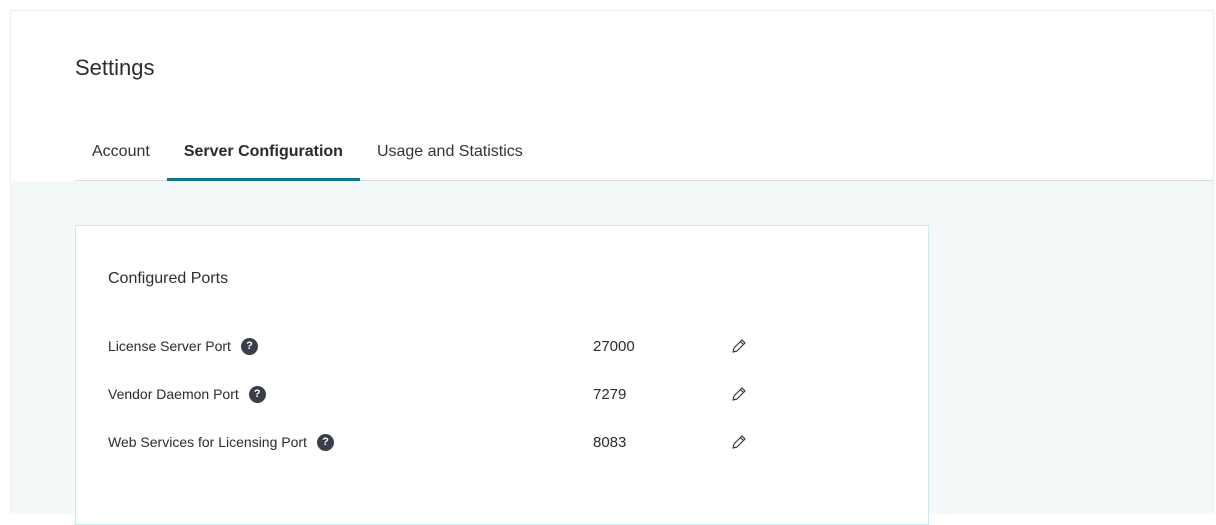 This screenshot has height=525, width=1216. What do you see at coordinates (350, 346) in the screenshot?
I see `port-label-group: License Server Port ?` at bounding box center [350, 346].